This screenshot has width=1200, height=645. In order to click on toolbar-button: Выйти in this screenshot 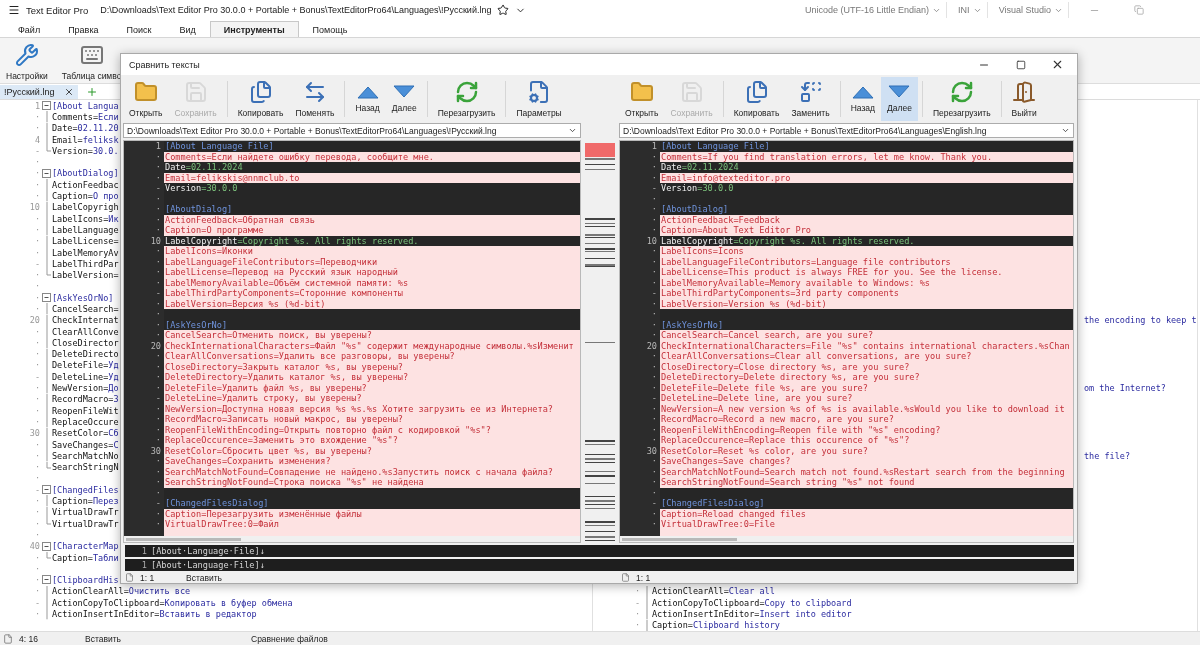, I will do `click(1024, 98)`.